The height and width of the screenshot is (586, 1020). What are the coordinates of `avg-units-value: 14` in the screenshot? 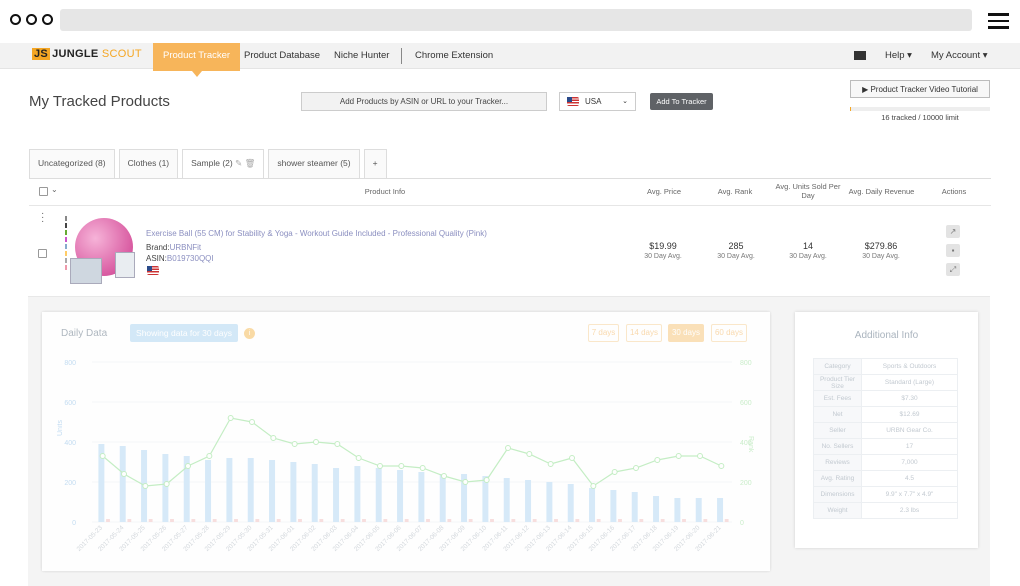 It's located at (807, 246).